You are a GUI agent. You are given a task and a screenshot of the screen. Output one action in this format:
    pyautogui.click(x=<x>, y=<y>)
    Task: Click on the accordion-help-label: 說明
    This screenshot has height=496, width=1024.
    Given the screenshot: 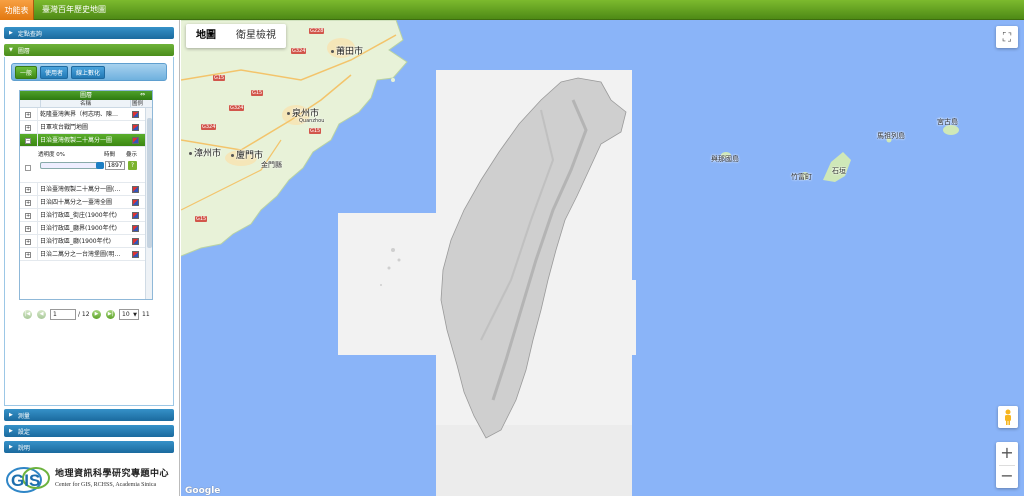 What is the action you would take?
    pyautogui.click(x=23, y=448)
    